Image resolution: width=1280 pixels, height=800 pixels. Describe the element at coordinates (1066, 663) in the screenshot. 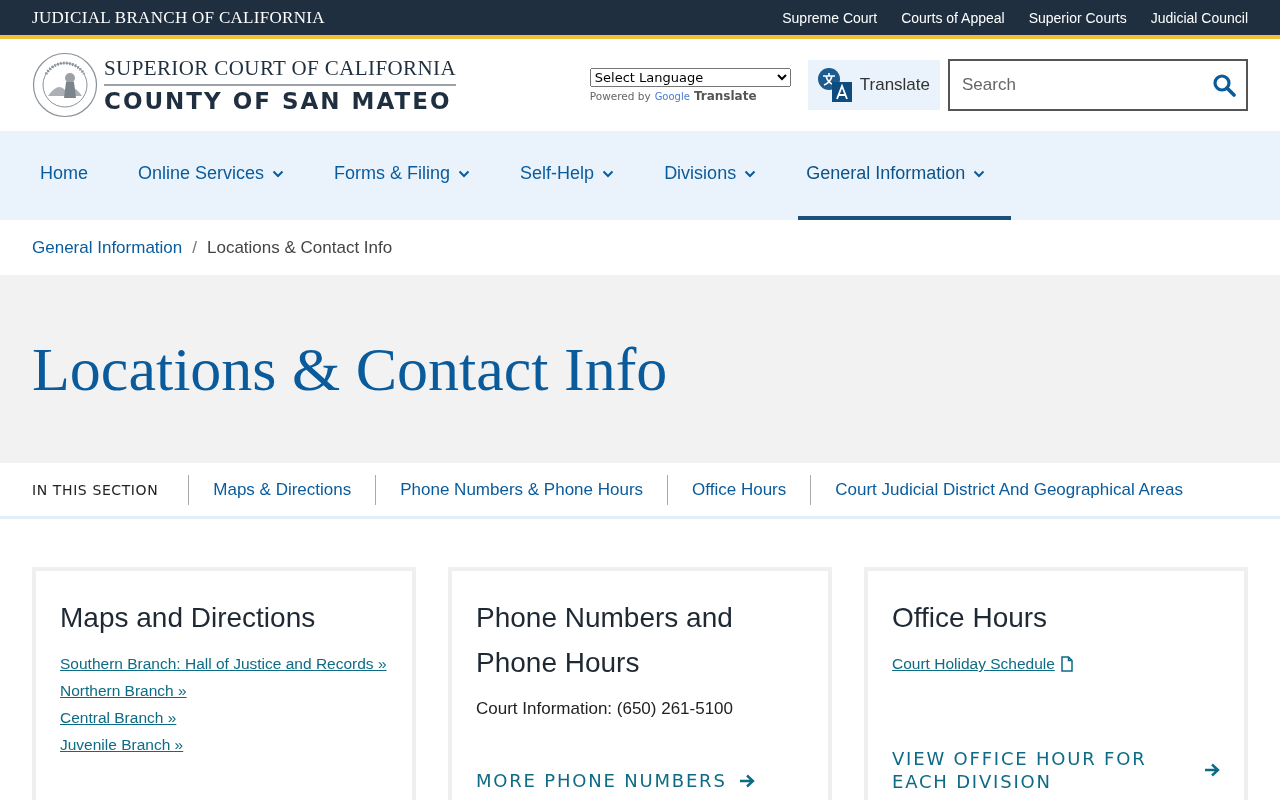

I see `document-icon` at that location.